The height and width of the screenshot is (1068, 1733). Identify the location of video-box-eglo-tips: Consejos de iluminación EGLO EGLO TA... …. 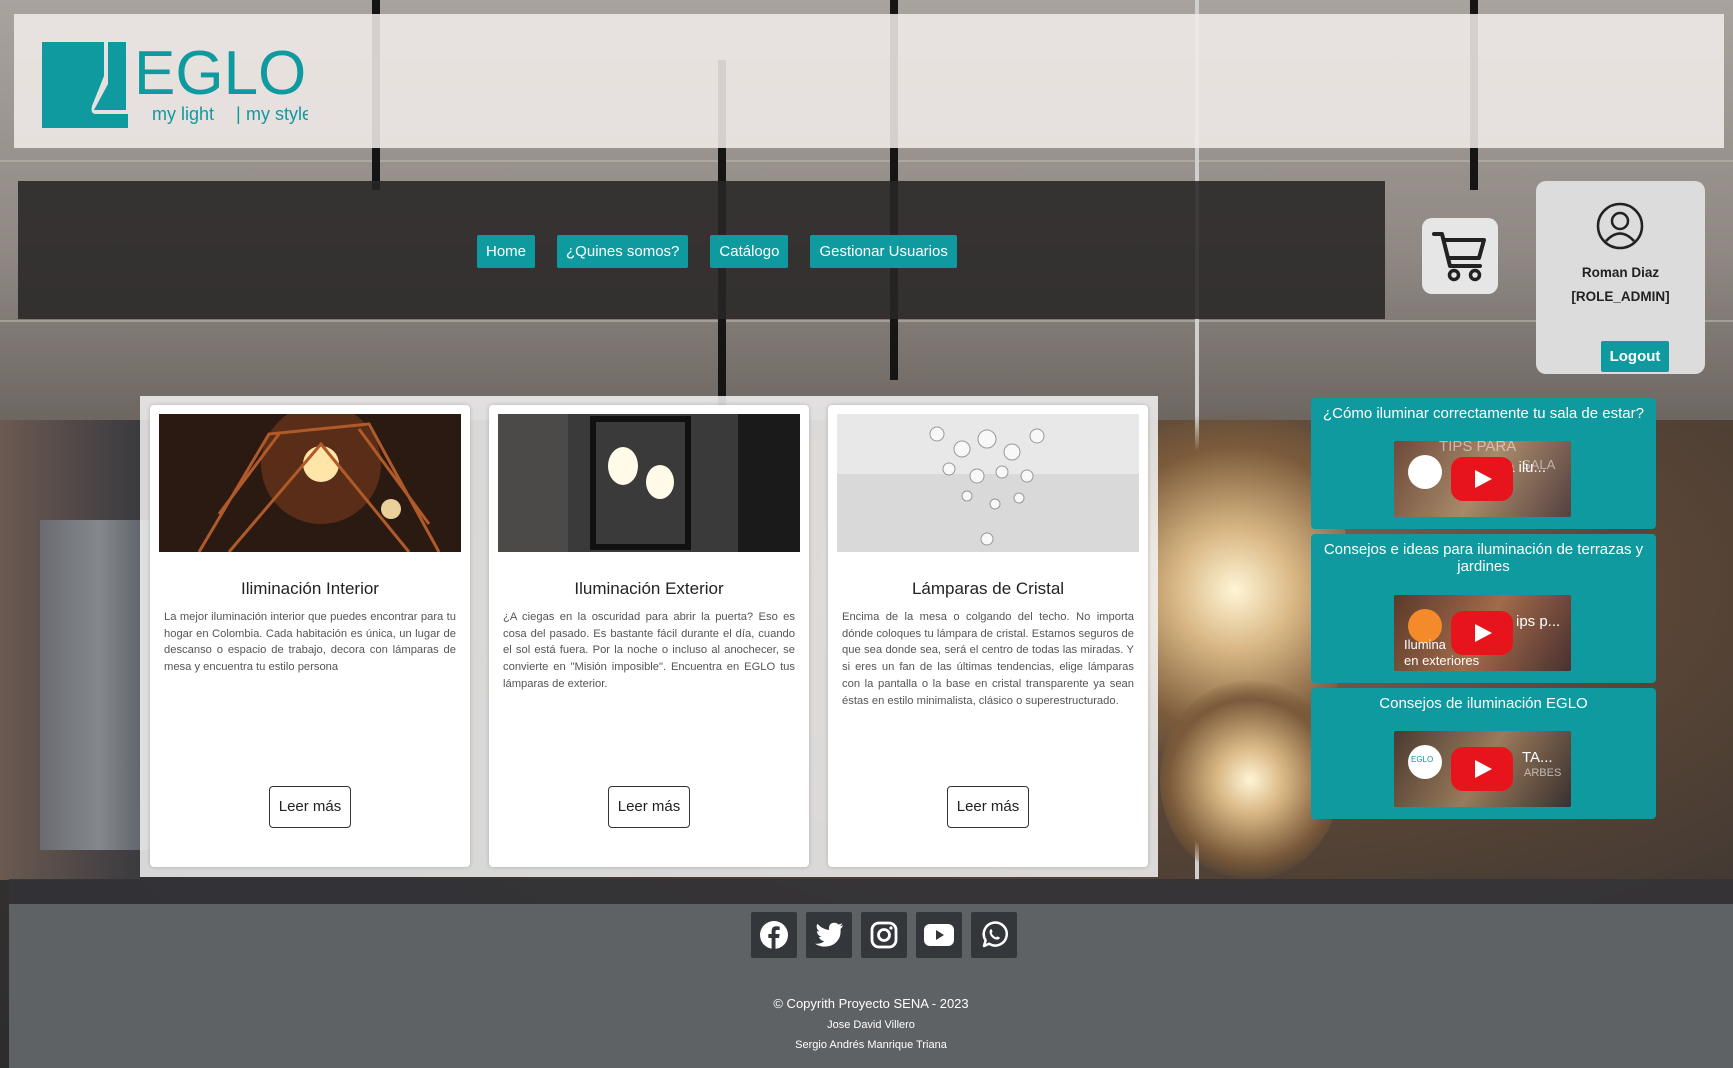
(1483, 753).